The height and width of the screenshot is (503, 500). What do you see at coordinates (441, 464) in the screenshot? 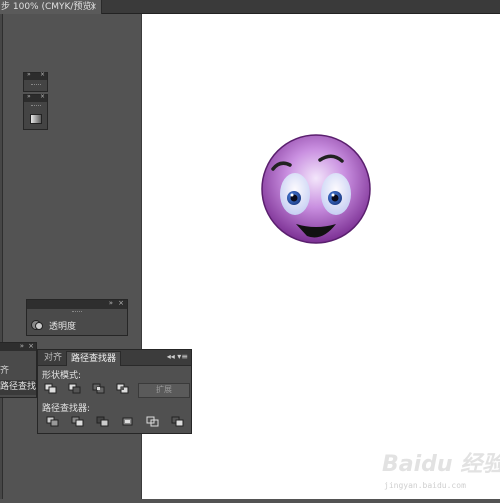
I see `watermark-logo: Baidu 经验` at bounding box center [441, 464].